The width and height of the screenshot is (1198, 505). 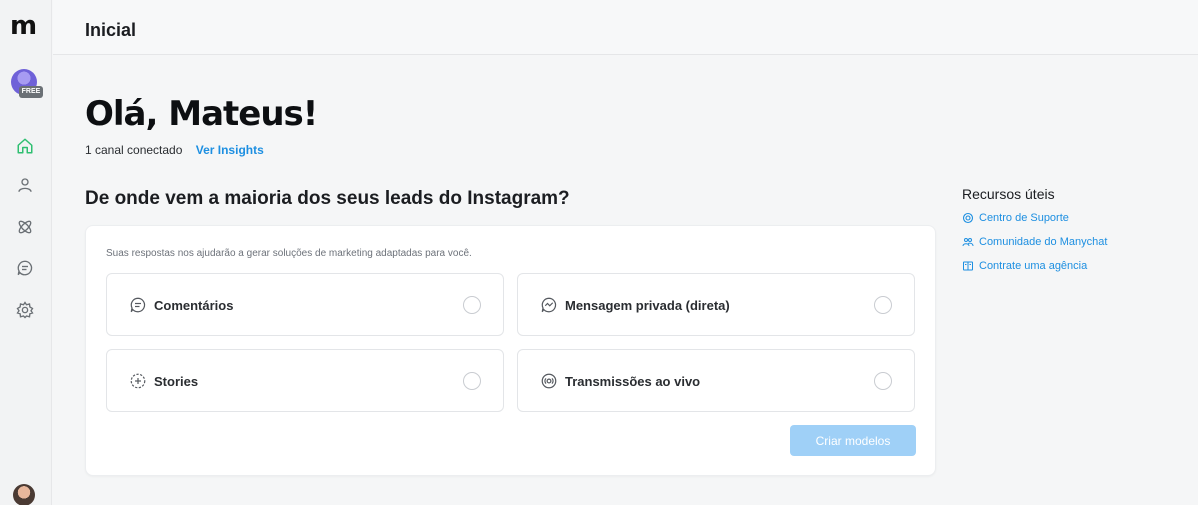 What do you see at coordinates (1008, 194) in the screenshot?
I see `resources-title: Recursos úteis` at bounding box center [1008, 194].